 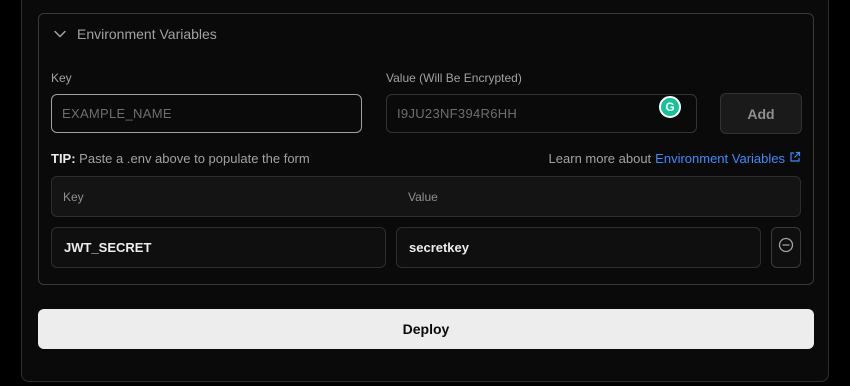 I want to click on env-row-value: secretkey, so click(x=578, y=247).